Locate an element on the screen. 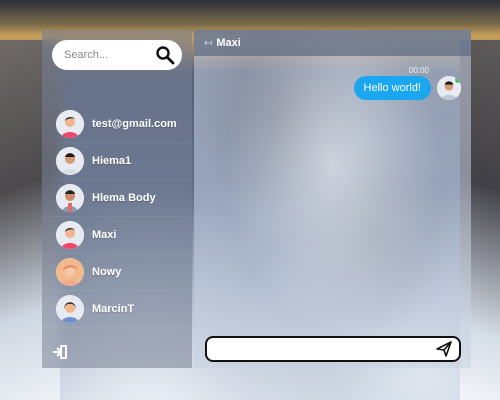 The height and width of the screenshot is (400, 500). send-icon is located at coordinates (444, 349).